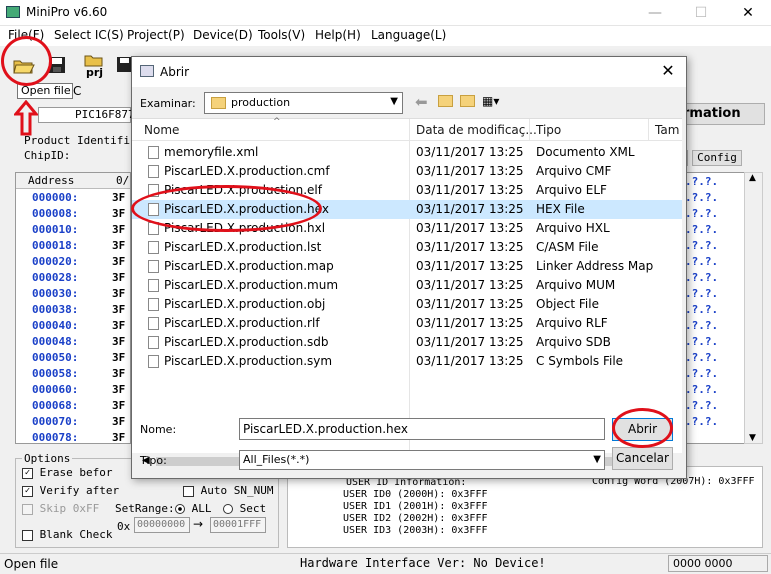  Describe the element at coordinates (394, 101) in the screenshot. I see `dropdown-arrow-icon: ▼` at that location.